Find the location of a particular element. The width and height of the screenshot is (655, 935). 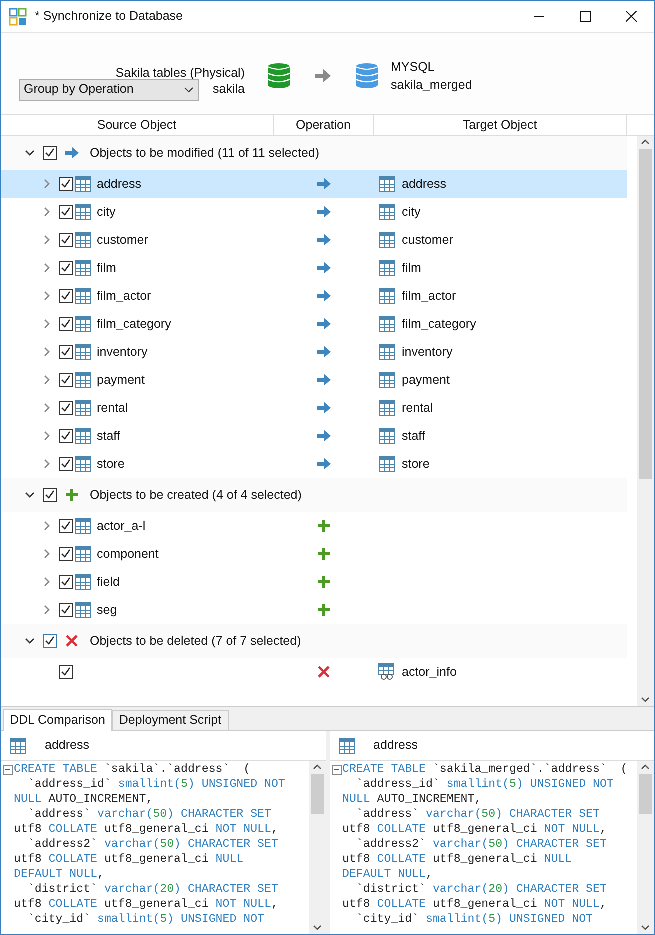

target-object: film is located at coordinates (412, 268).